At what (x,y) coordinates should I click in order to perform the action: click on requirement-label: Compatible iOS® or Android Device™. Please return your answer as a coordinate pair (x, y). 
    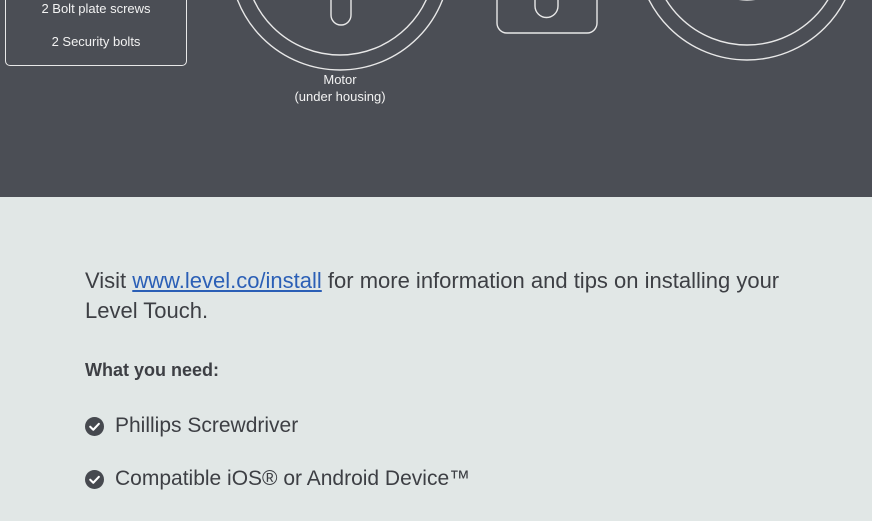
    Looking at the image, I should click on (293, 478).